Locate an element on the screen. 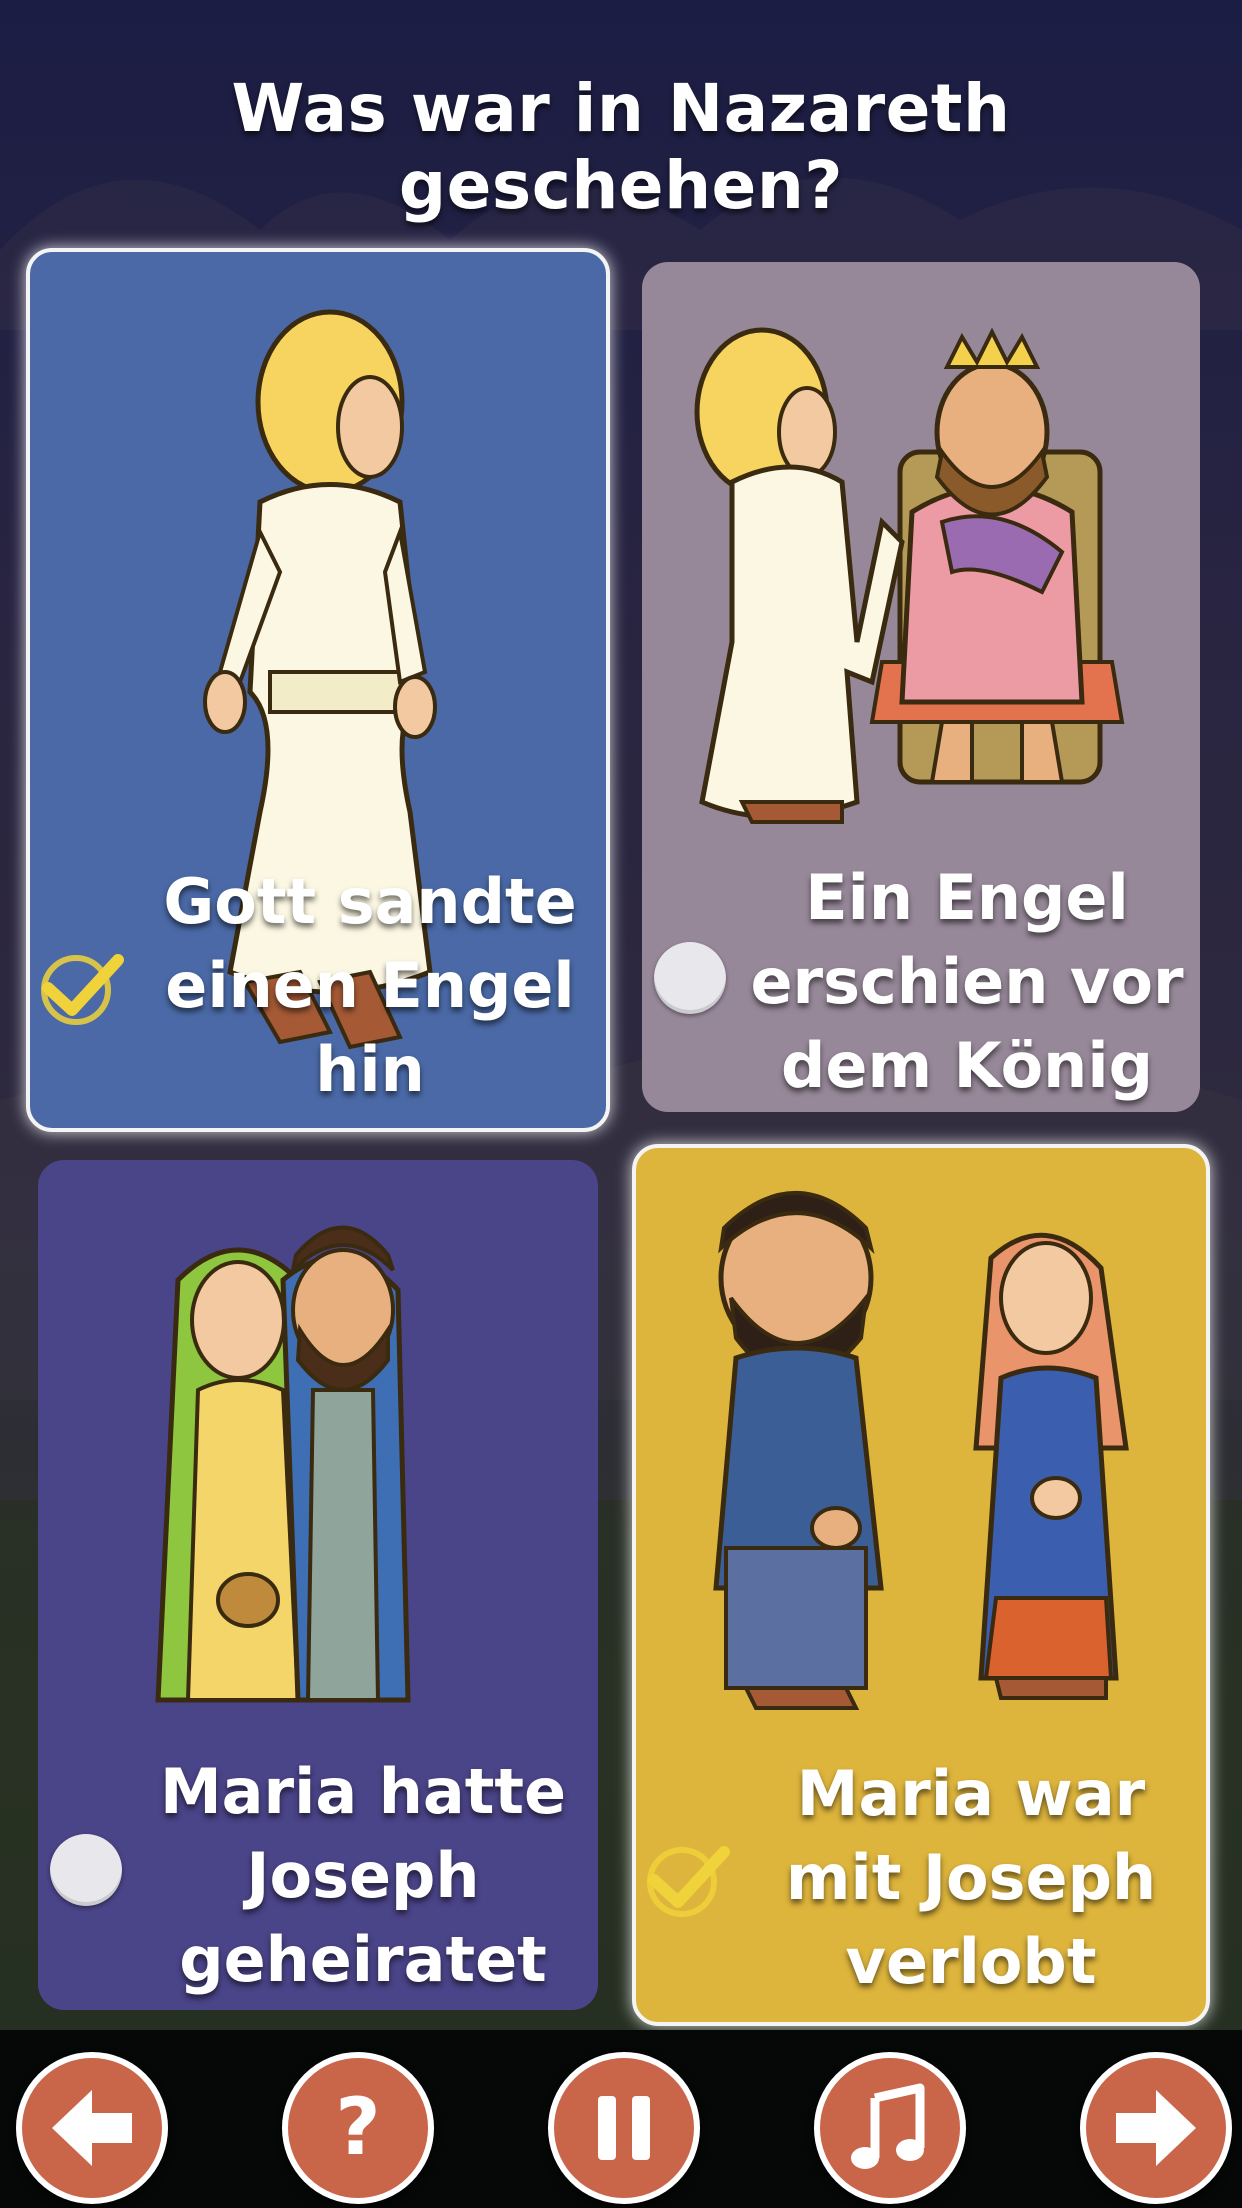  arrow-right-icon is located at coordinates (1156, 2128).